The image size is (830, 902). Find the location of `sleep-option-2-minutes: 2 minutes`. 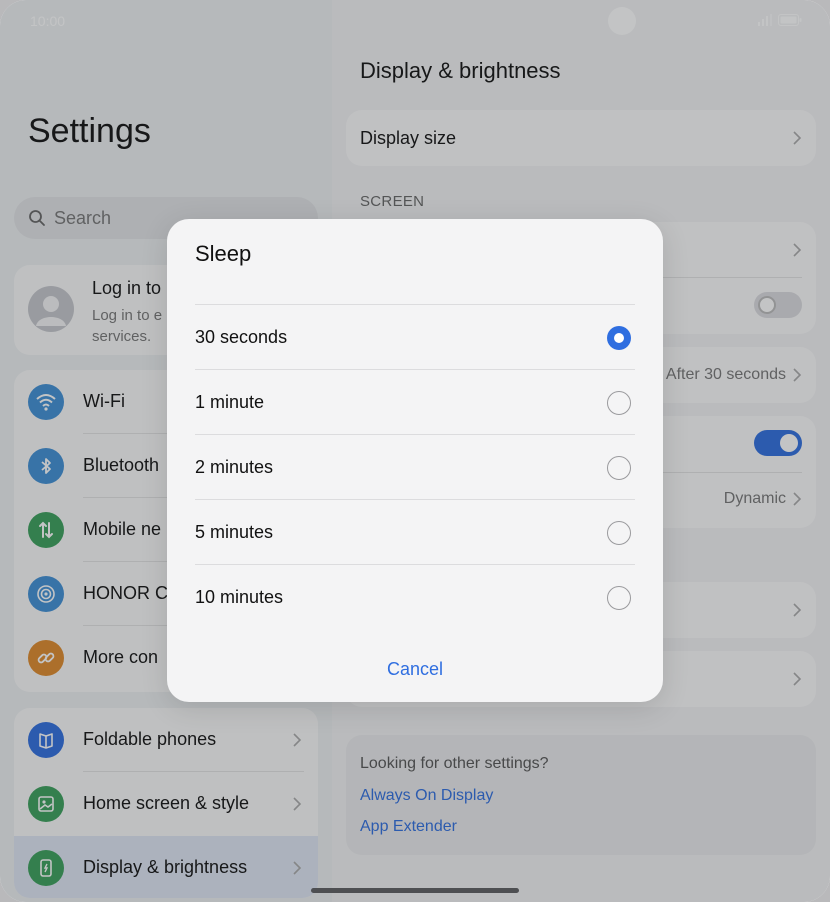

sleep-option-2-minutes: 2 minutes is located at coordinates (415, 467).